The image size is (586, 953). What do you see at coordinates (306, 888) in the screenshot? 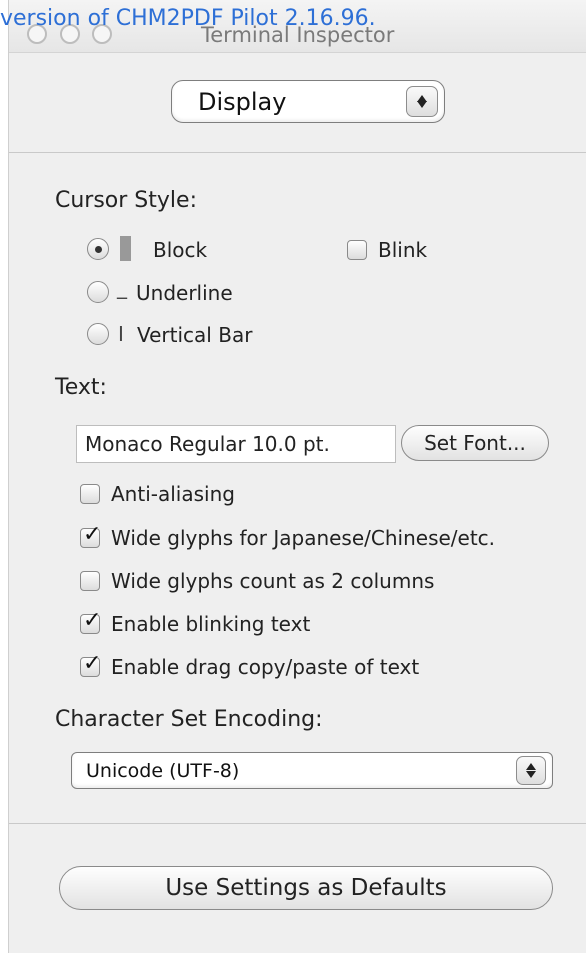
I see `use-settings-as-defaults-button: Use Settings as Defaults` at bounding box center [306, 888].